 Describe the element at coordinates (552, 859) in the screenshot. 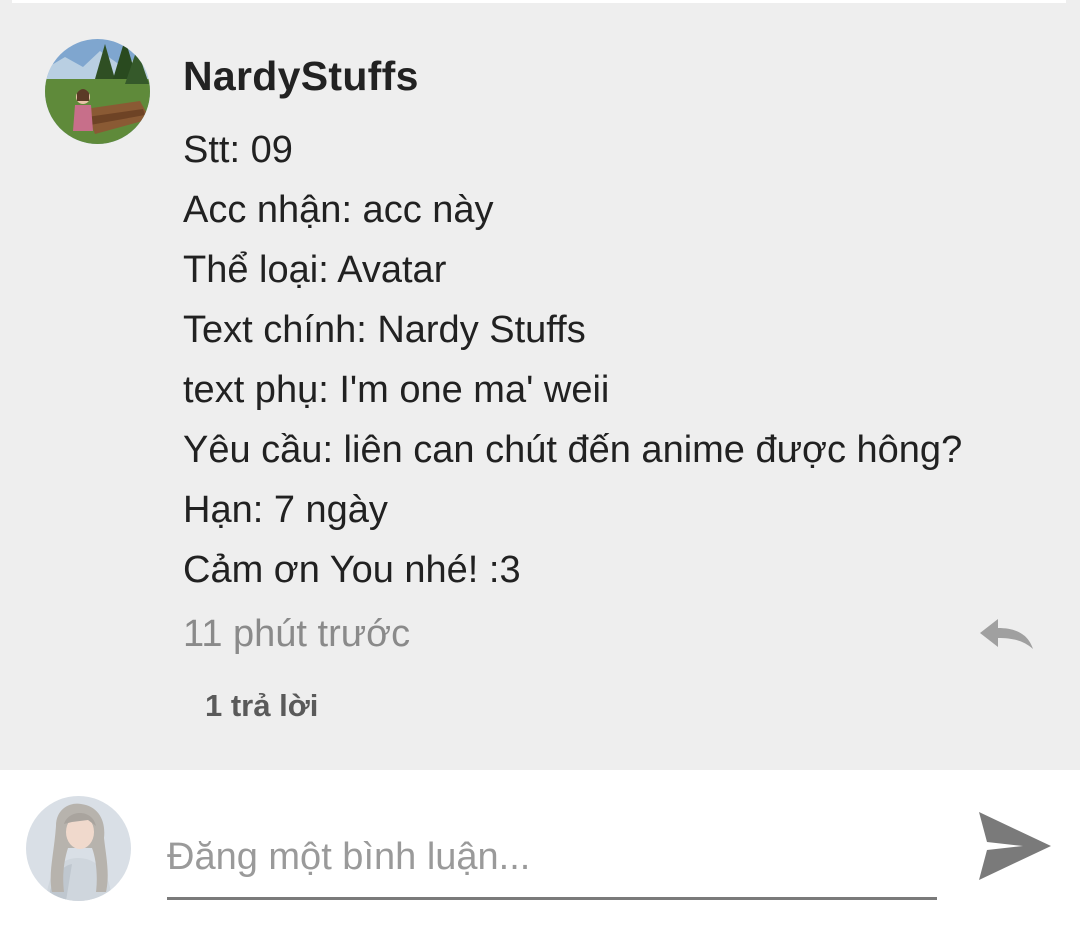

I see `comment-input` at that location.